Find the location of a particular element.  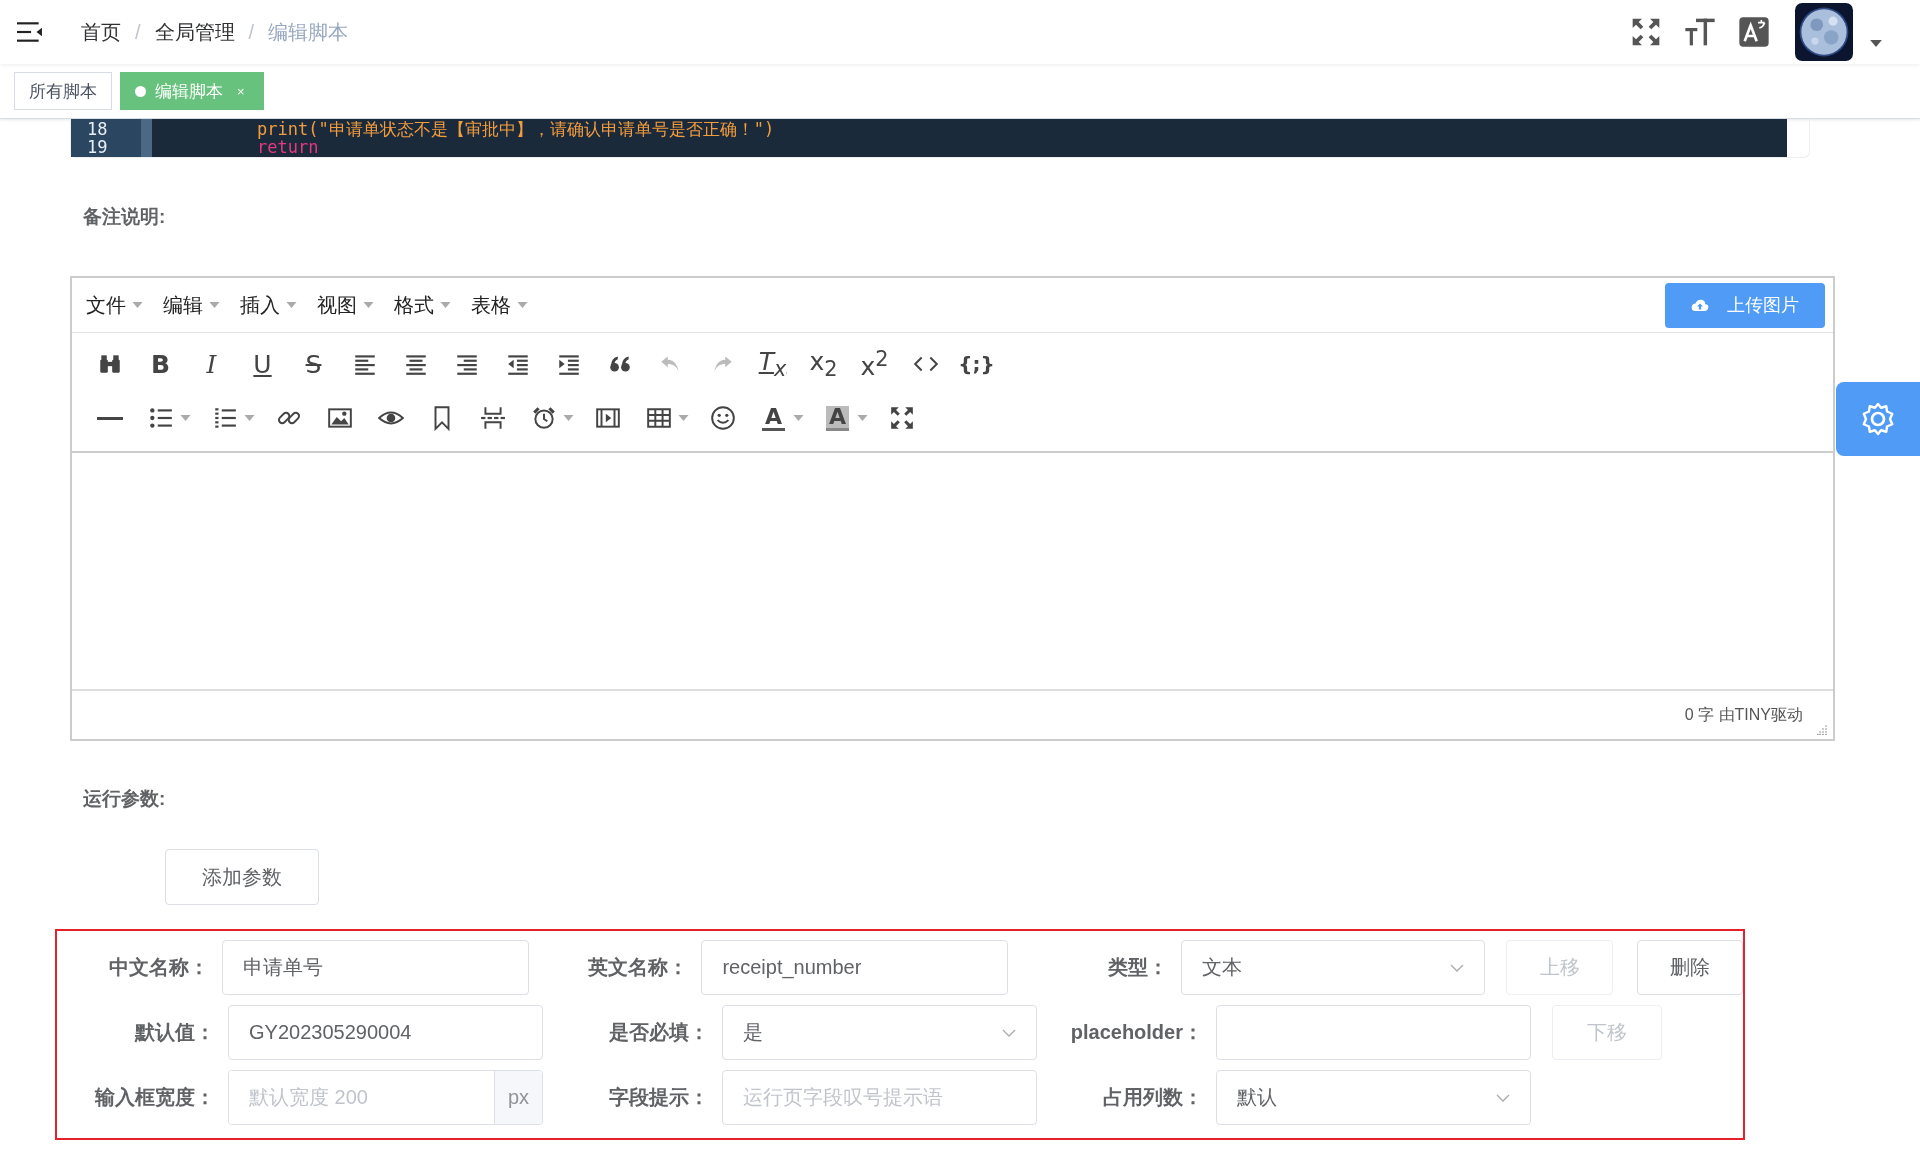

breadcrumb-link: 全局管理 is located at coordinates (194, 32).